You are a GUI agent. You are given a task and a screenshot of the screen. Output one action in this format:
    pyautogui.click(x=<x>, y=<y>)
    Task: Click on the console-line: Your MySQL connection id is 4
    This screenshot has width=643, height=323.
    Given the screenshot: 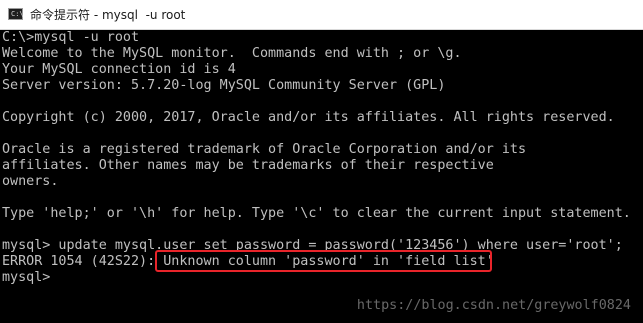 What is the action you would take?
    pyautogui.click(x=119, y=69)
    